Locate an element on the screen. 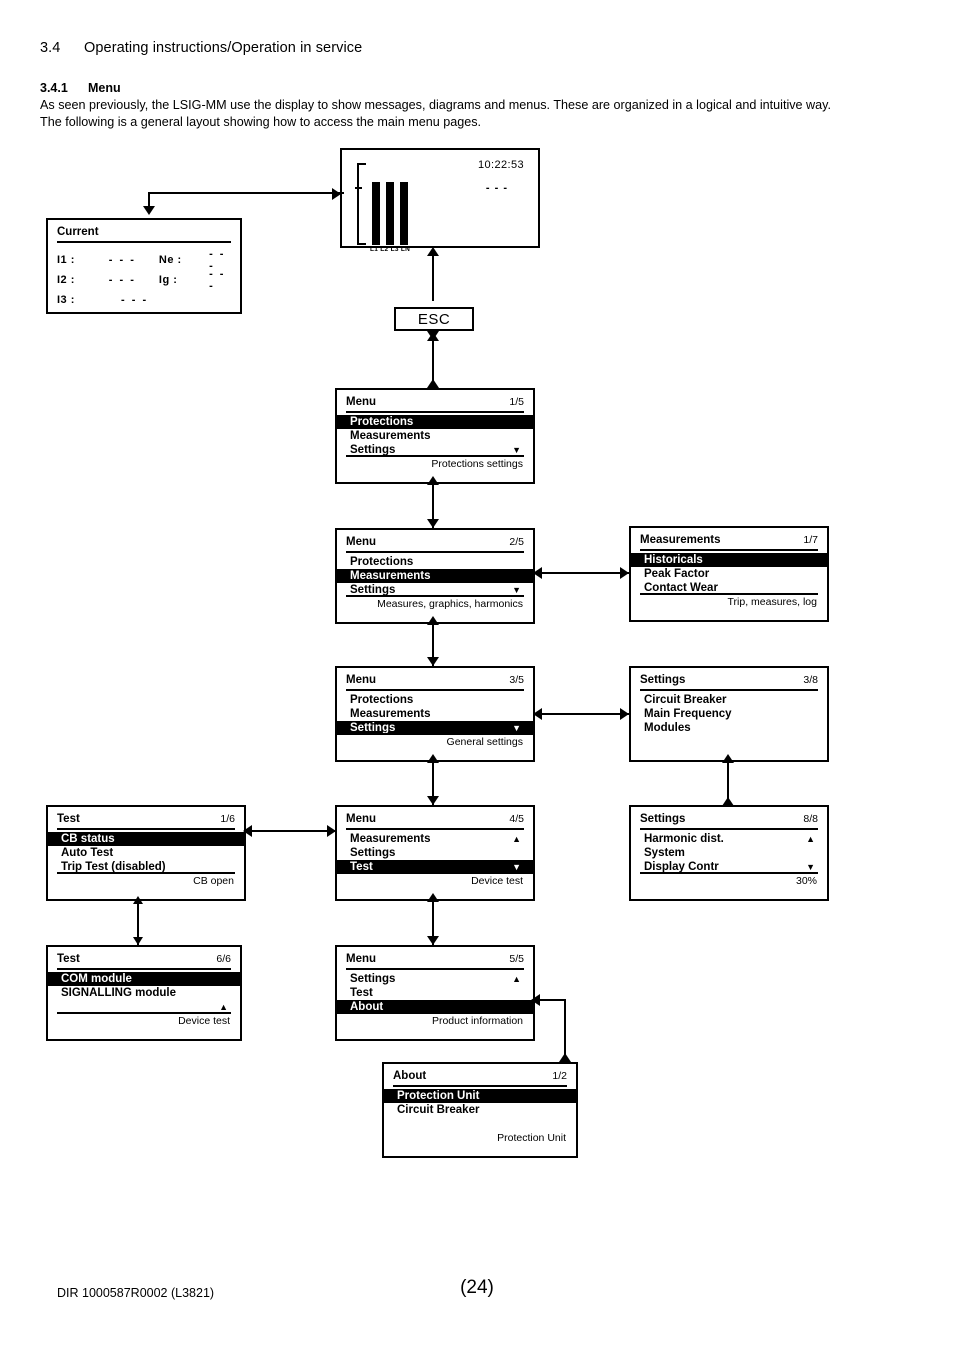 This screenshot has width=954, height=1350. menu-item-label: Protections is located at coordinates (382, 562).